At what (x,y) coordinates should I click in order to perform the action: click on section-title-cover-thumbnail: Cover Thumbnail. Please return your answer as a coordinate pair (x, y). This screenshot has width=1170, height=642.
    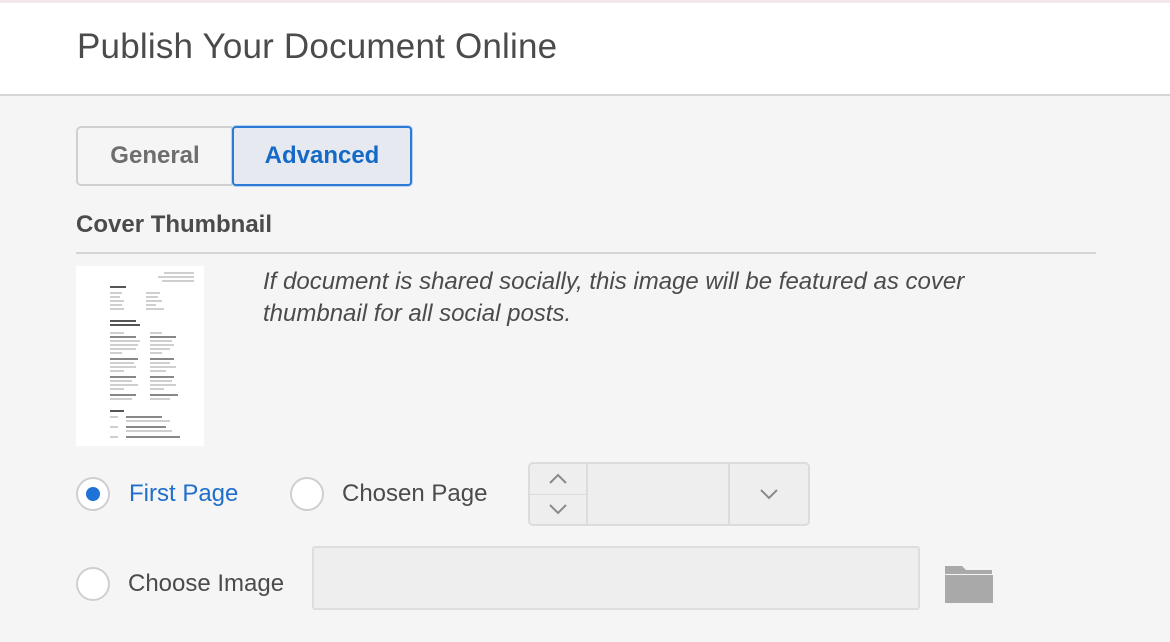
    Looking at the image, I should click on (174, 224).